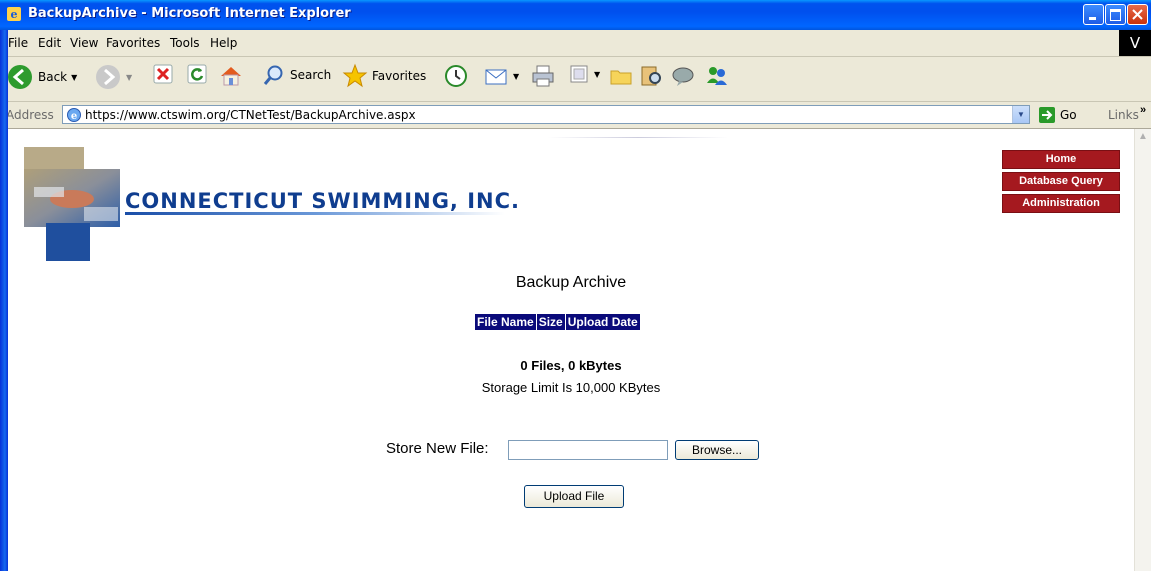  Describe the element at coordinates (1142, 350) in the screenshot. I see `vertical-scrollbar: ▲` at that location.